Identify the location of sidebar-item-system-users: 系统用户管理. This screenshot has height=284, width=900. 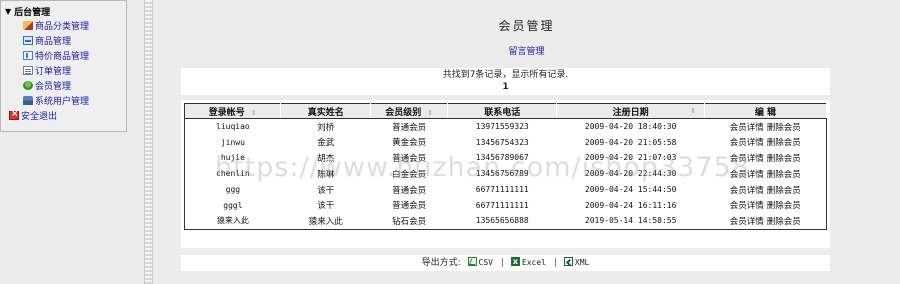
(65, 100).